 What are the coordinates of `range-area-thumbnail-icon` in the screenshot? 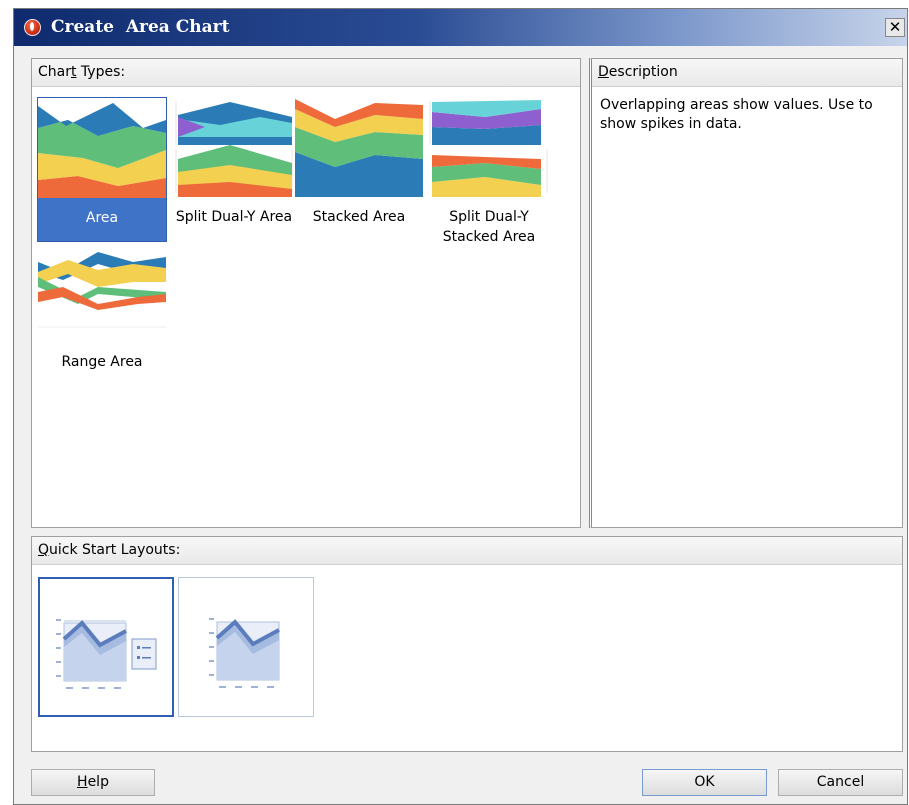 It's located at (102, 290).